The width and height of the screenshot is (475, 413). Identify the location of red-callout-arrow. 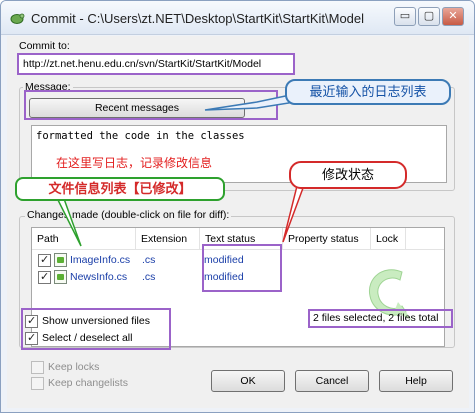
(295, 214).